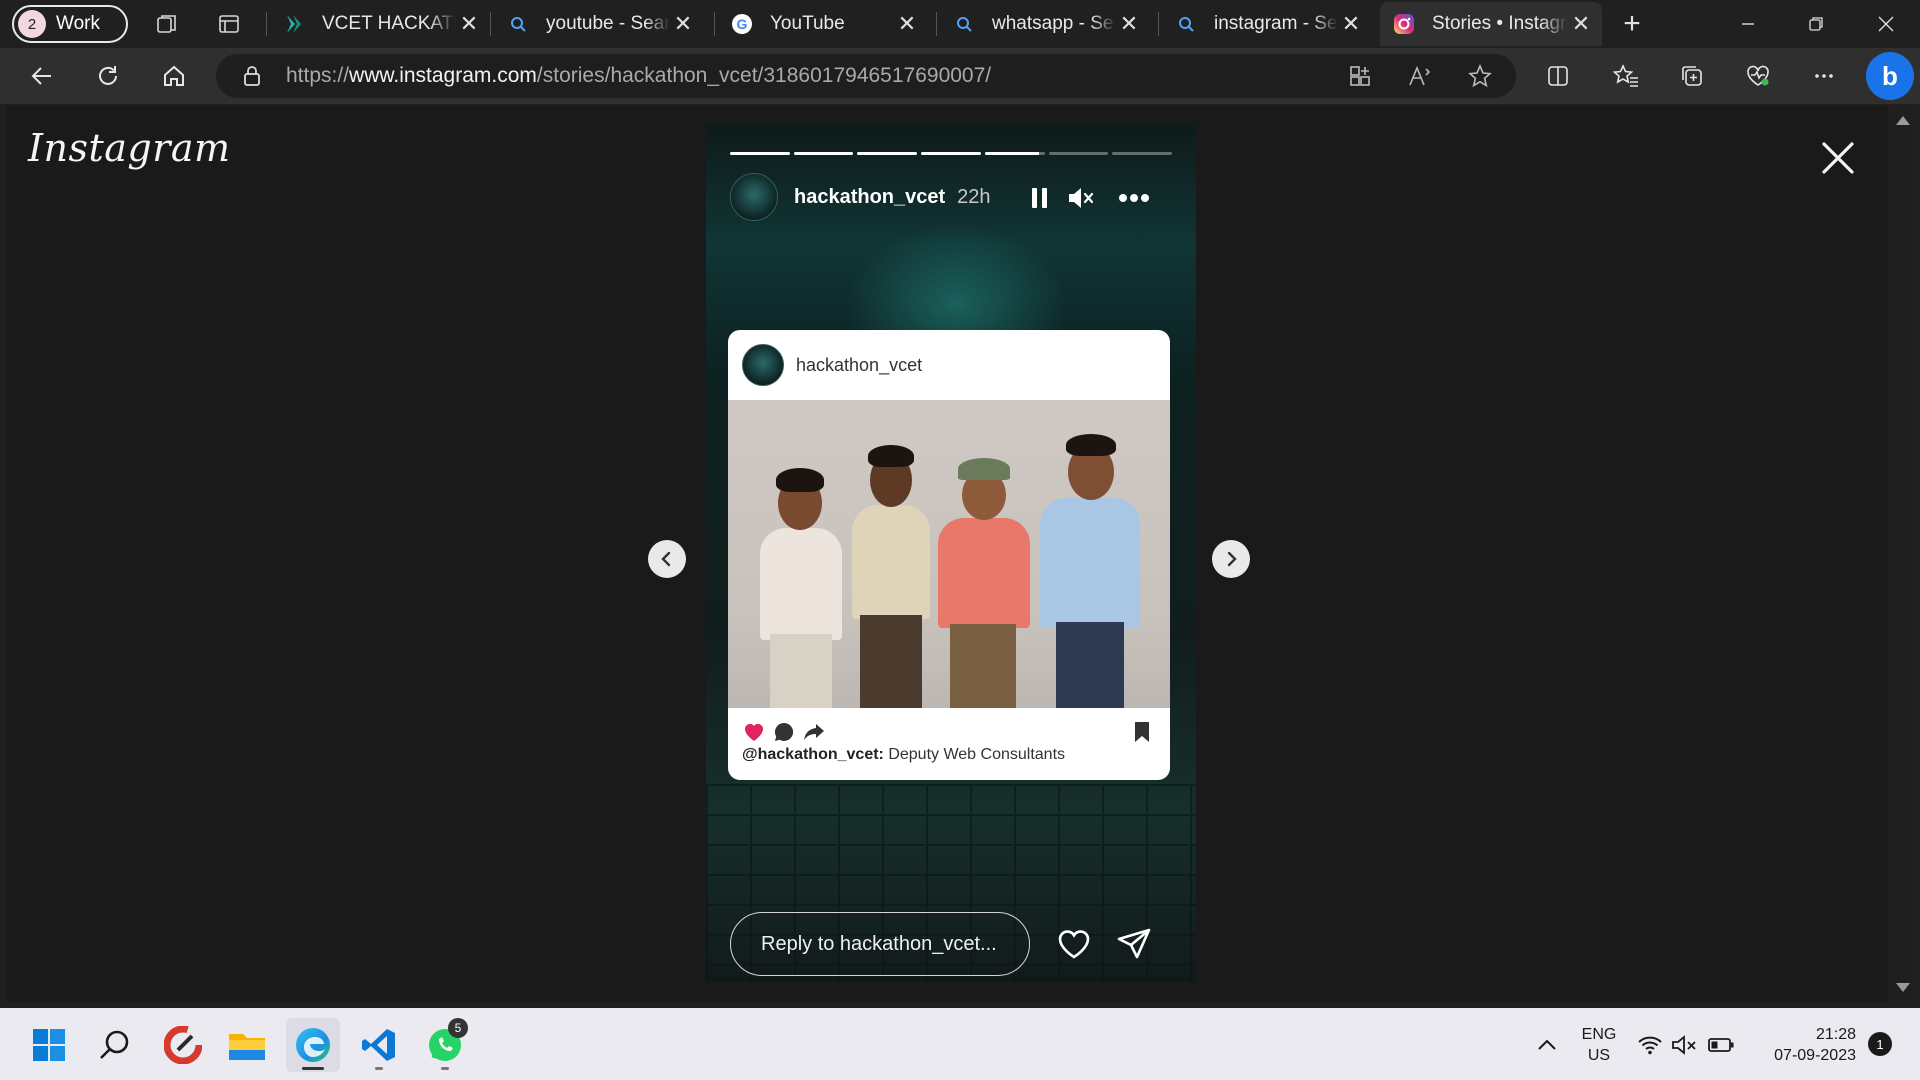 The width and height of the screenshot is (1920, 1080). I want to click on taskbar-vscode, so click(379, 1045).